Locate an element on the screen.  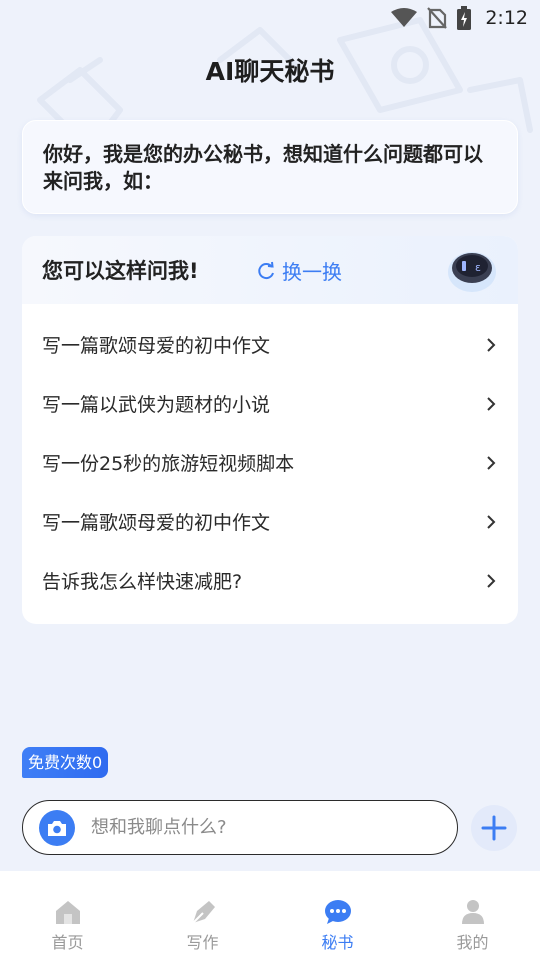
nav-item-home: 首页 is located at coordinates (67, 915).